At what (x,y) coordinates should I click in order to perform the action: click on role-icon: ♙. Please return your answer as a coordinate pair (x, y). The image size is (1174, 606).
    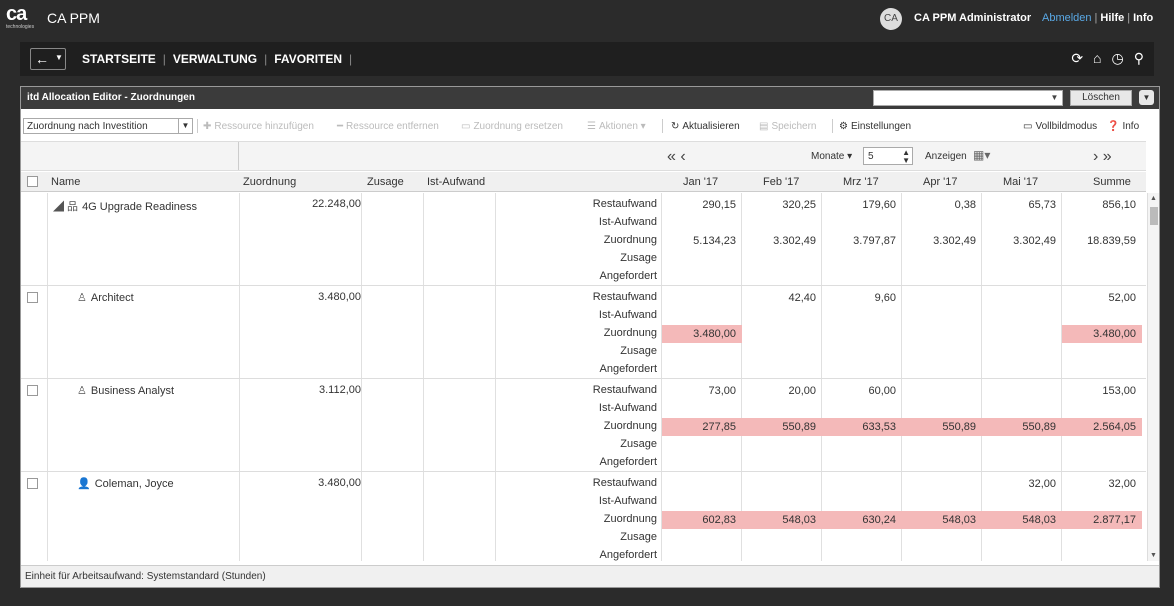
    Looking at the image, I should click on (82, 391).